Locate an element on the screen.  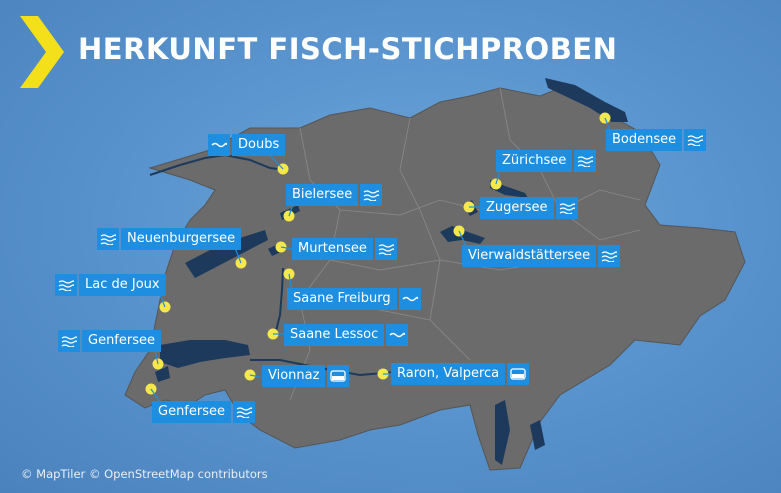
label-zurichsee: Zürichsee is located at coordinates (546, 161).